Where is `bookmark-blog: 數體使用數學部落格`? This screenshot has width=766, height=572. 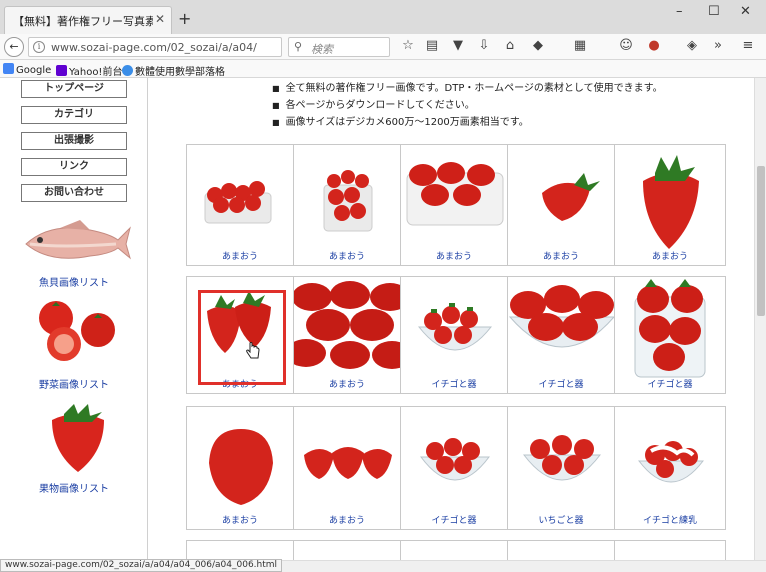 bookmark-blog: 數體使用數學部落格 is located at coordinates (173, 70).